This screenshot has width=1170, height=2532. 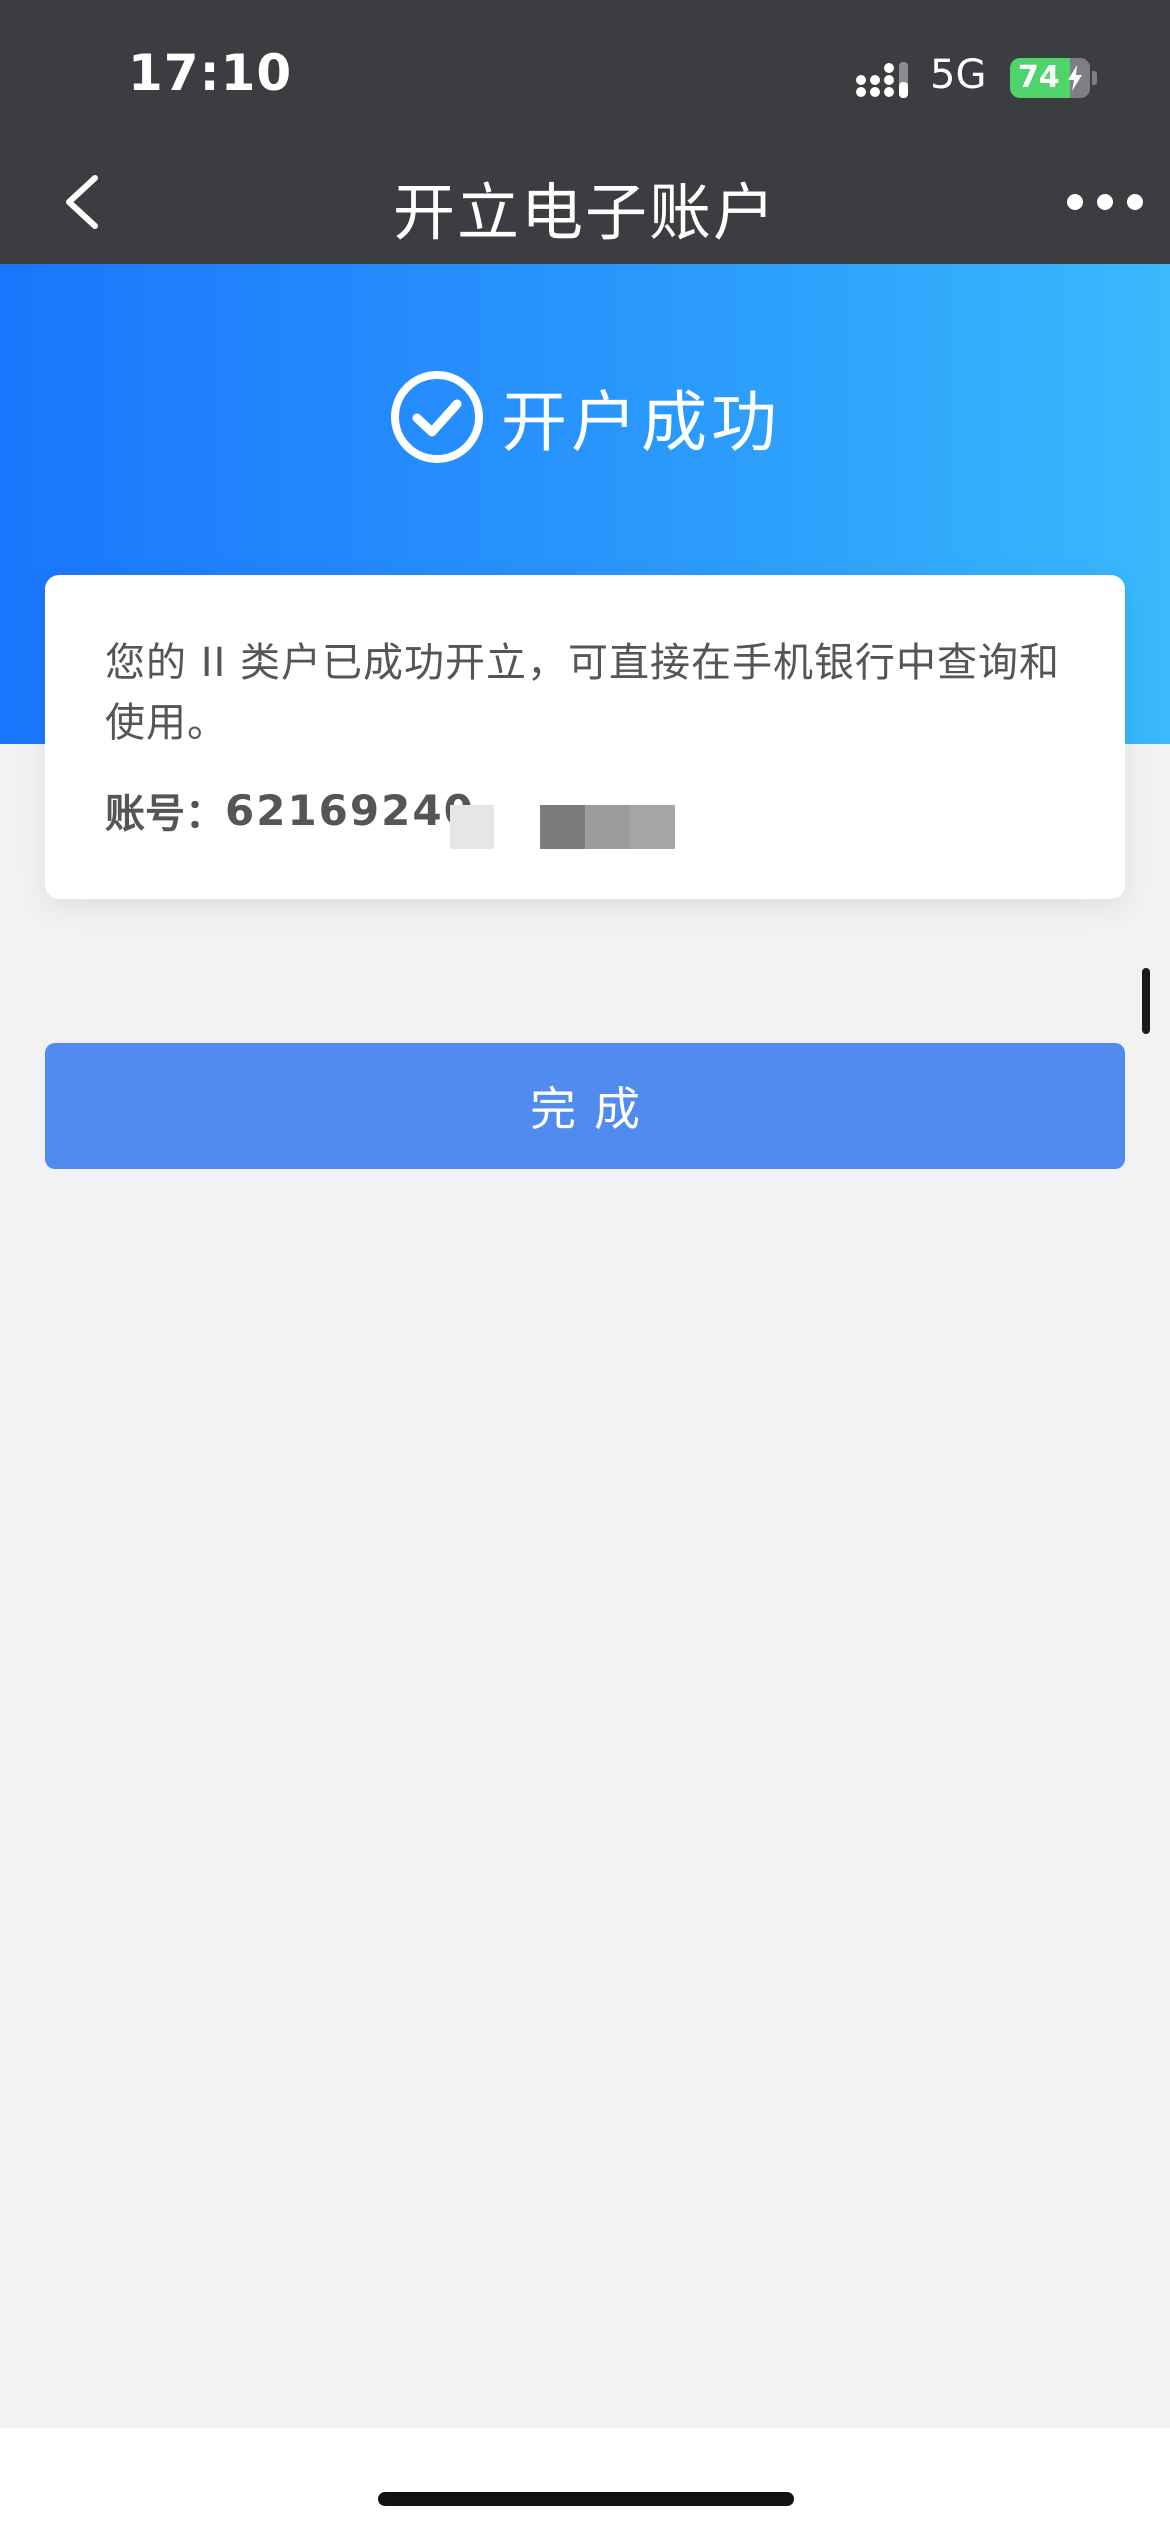 I want to click on charging-bolt-icon, so click(x=1075, y=78).